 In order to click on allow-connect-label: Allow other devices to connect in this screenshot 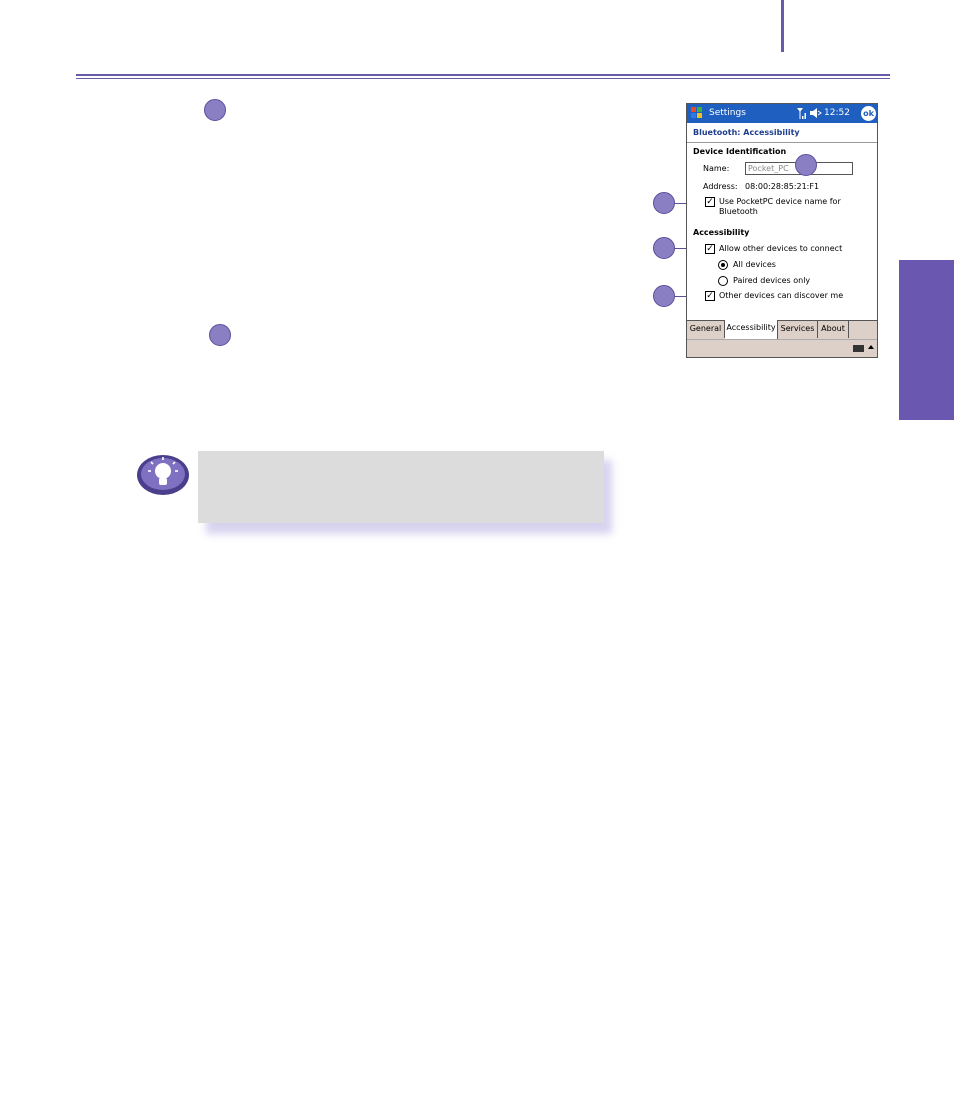, I will do `click(781, 248)`.